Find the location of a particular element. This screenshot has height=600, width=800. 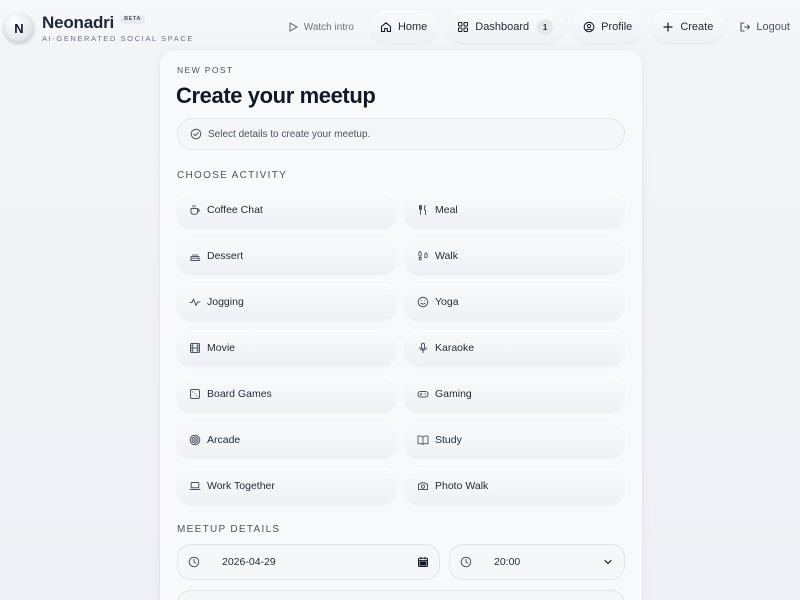

profile-button: Profile is located at coordinates (608, 27).